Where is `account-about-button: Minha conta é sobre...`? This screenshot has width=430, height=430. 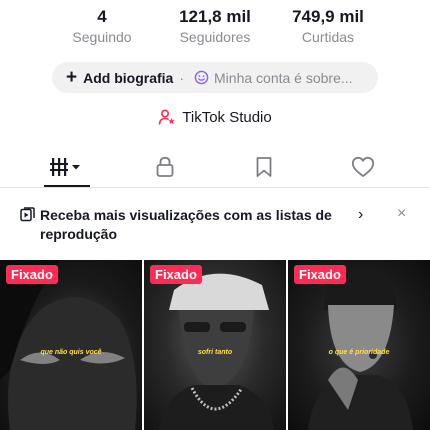
account-about-button: Minha conta é sobre... is located at coordinates (273, 78).